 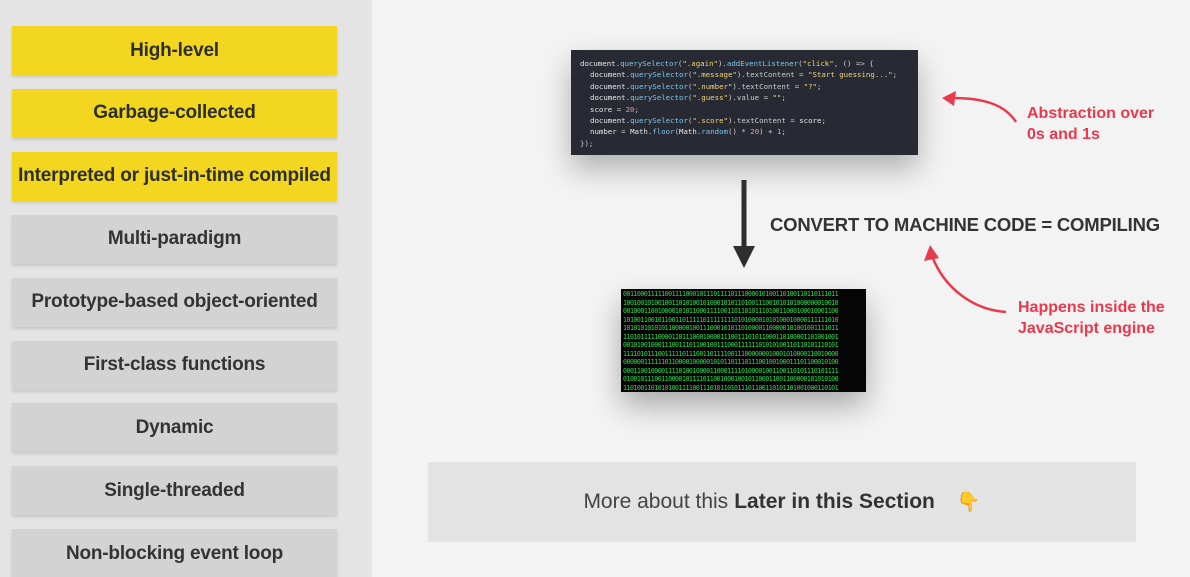 I want to click on pointing-down-emoji-icon: 👇, so click(x=968, y=502).